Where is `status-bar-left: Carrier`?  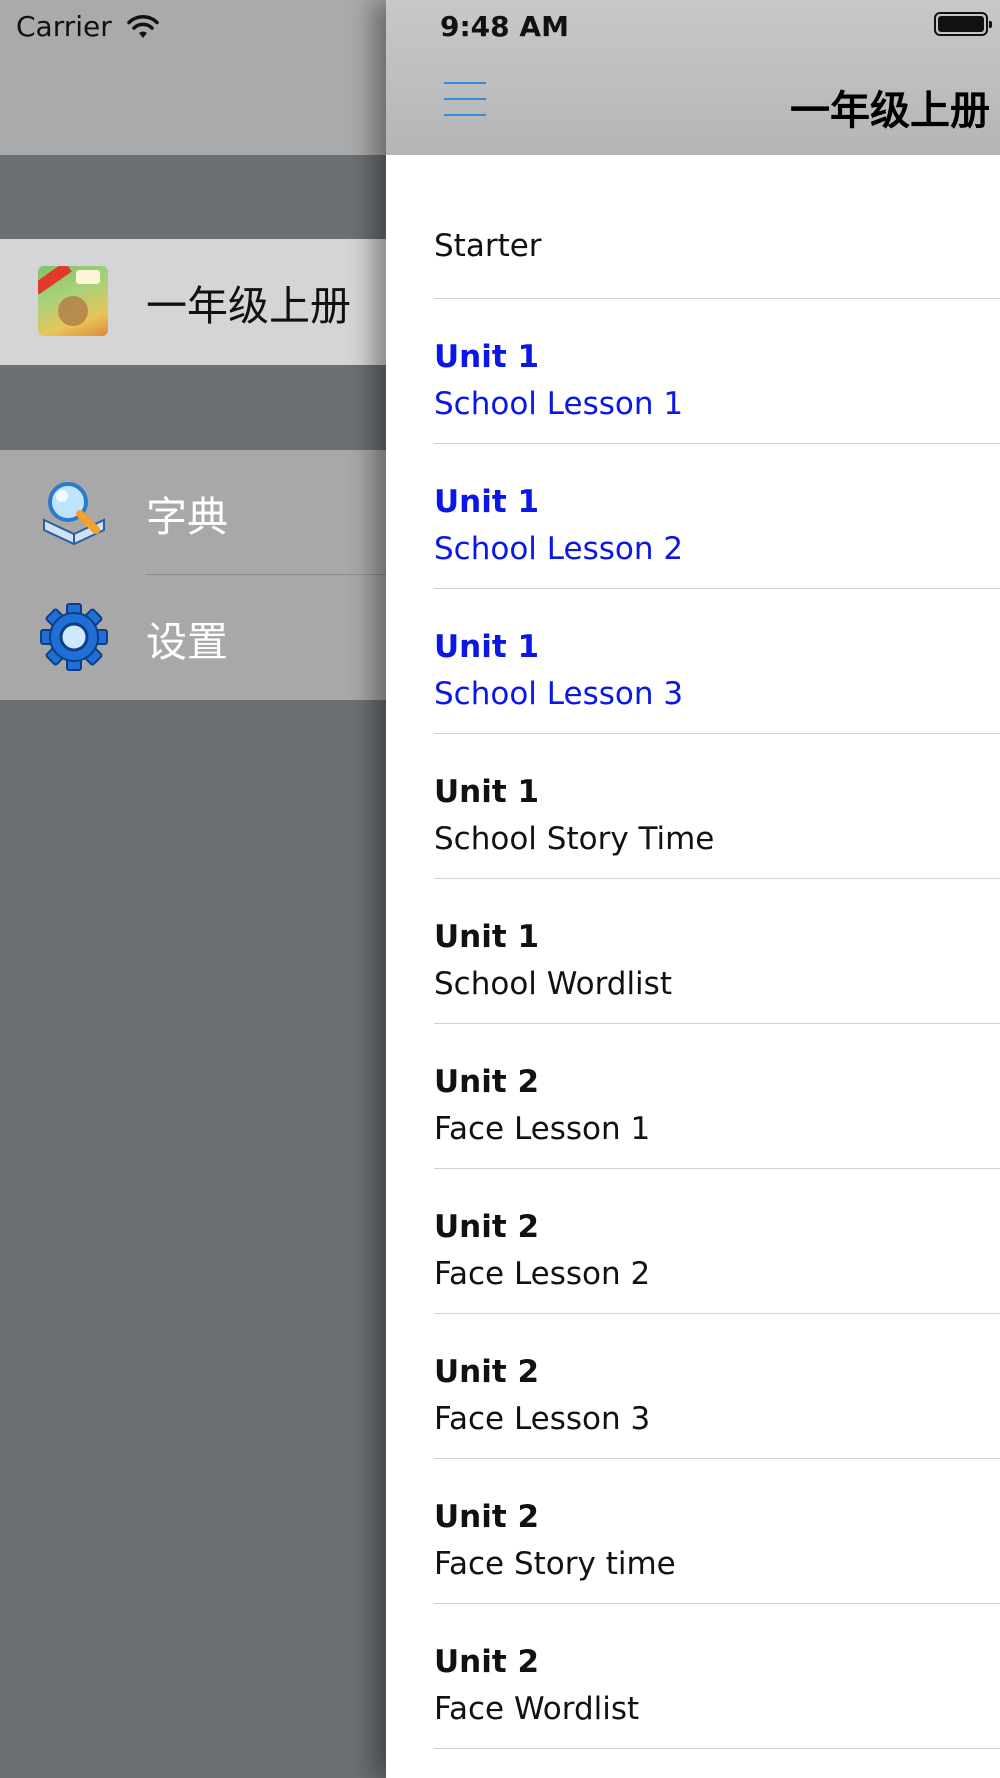
status-bar-left: Carrier is located at coordinates (88, 26).